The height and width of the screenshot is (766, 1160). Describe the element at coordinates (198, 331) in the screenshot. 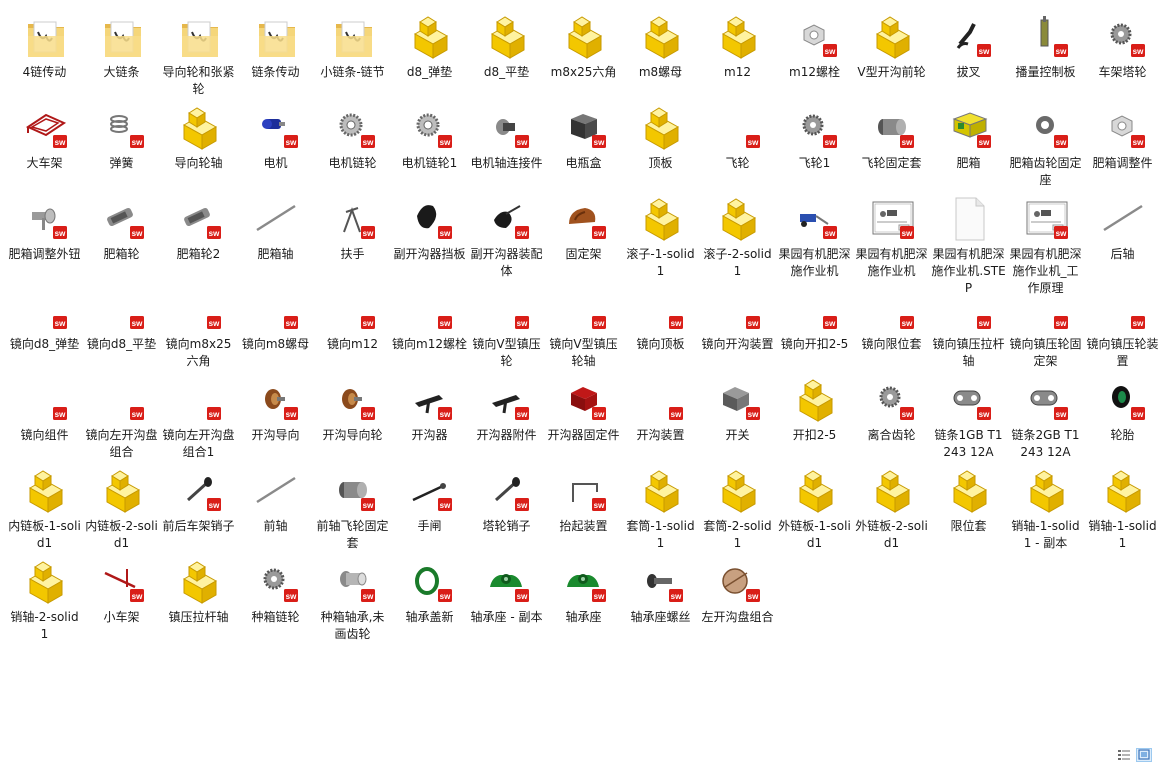

I see `file-item: sw 镜向m8x25六角` at that location.